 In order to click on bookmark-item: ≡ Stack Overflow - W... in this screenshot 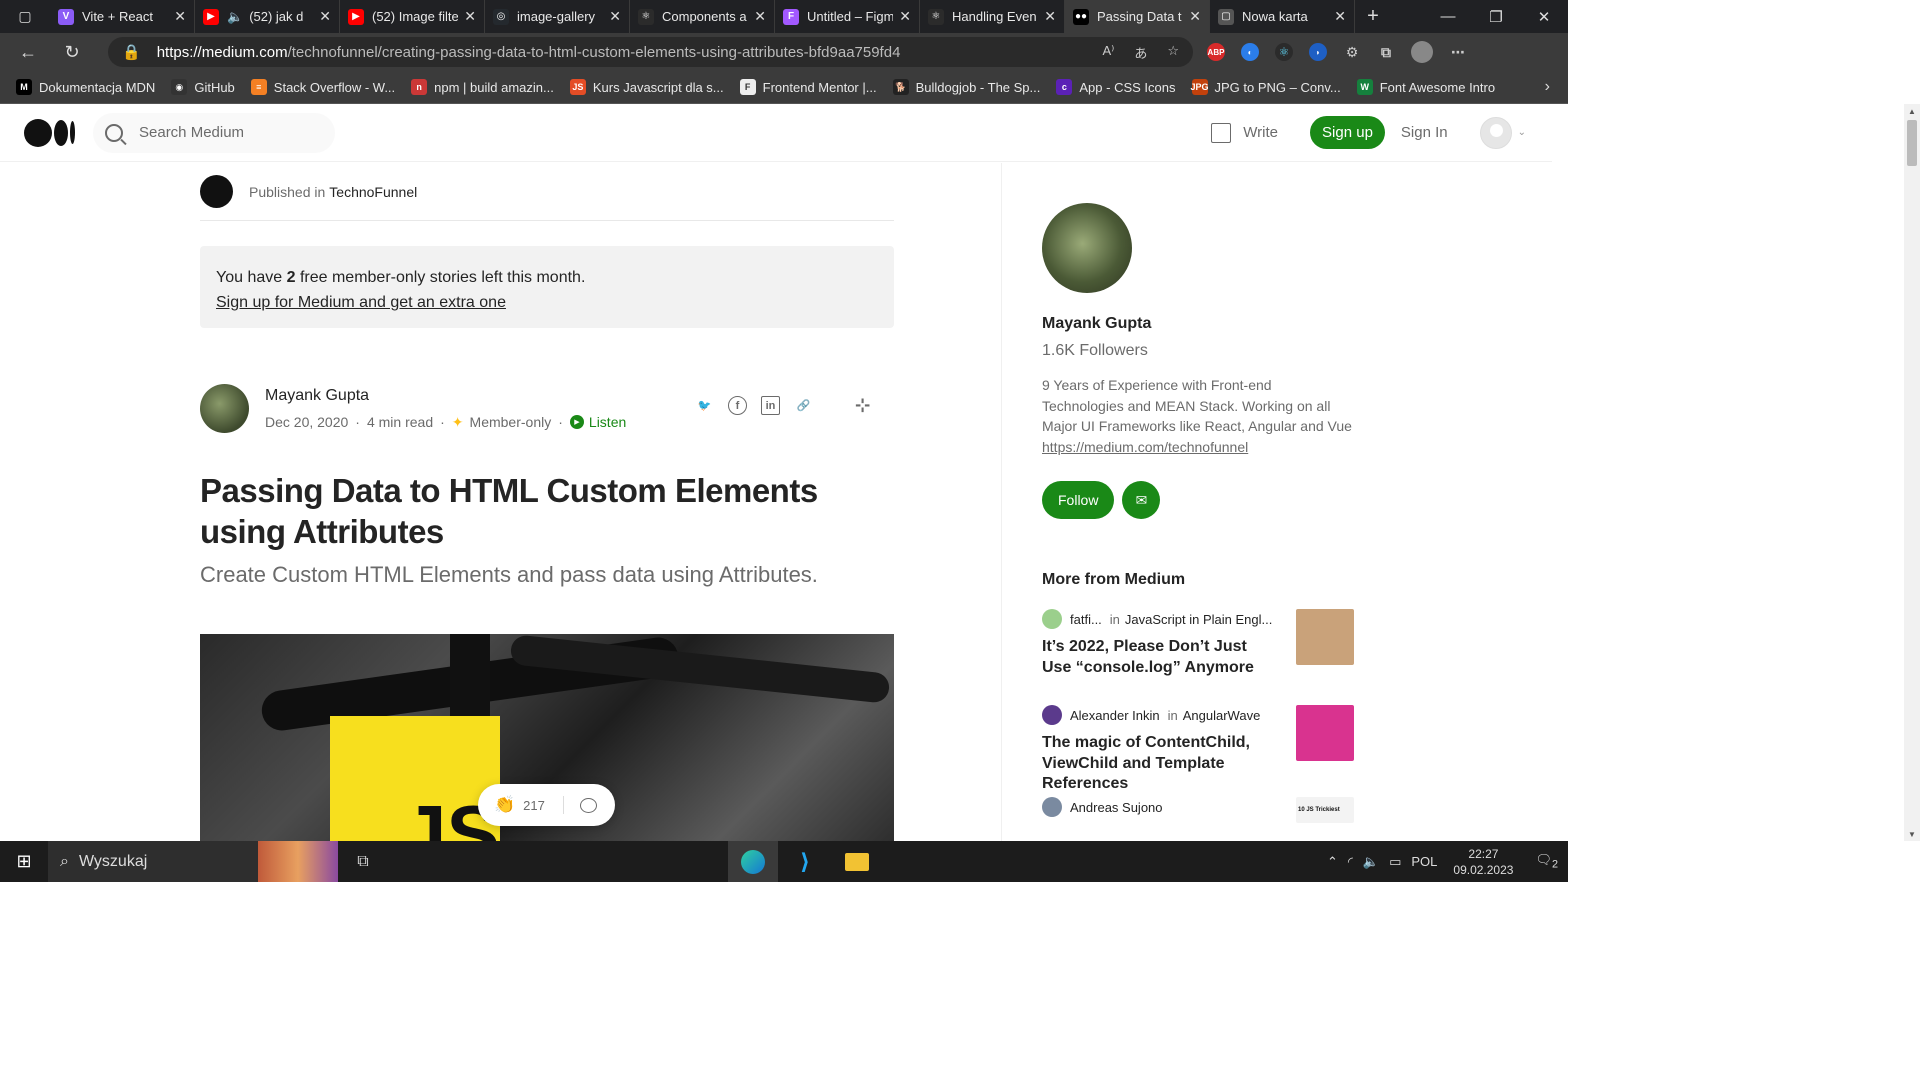, I will do `click(322, 87)`.